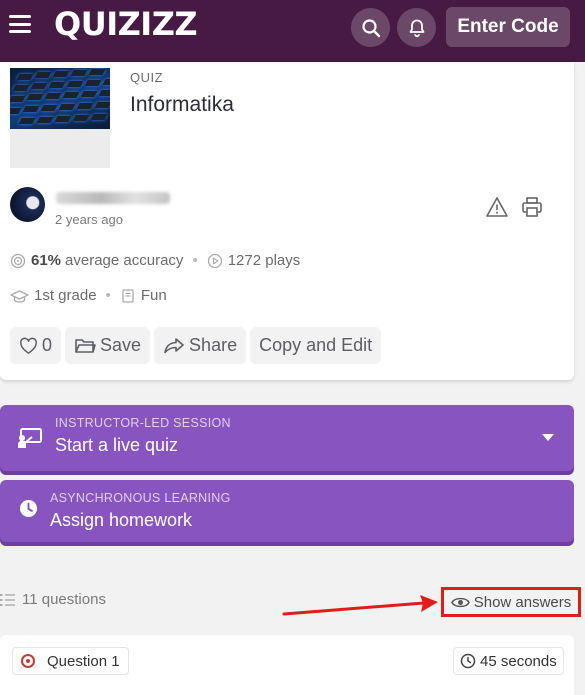  I want to click on clock-icon, so click(28, 508).